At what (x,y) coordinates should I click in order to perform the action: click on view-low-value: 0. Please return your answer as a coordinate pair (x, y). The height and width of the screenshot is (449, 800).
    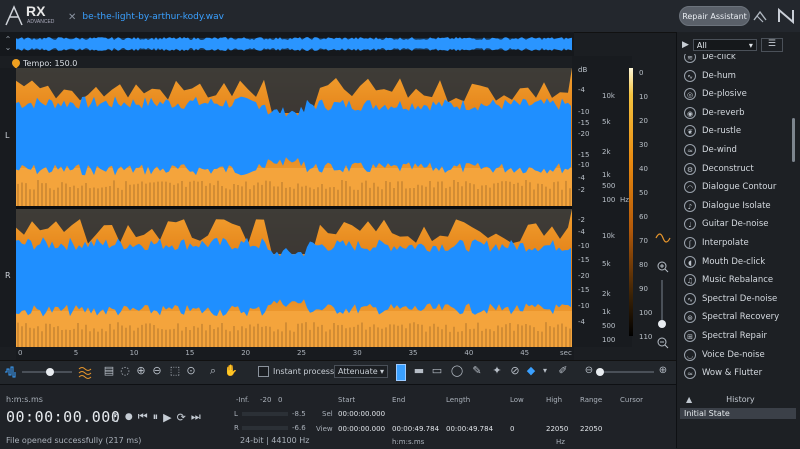
    Looking at the image, I should click on (512, 429).